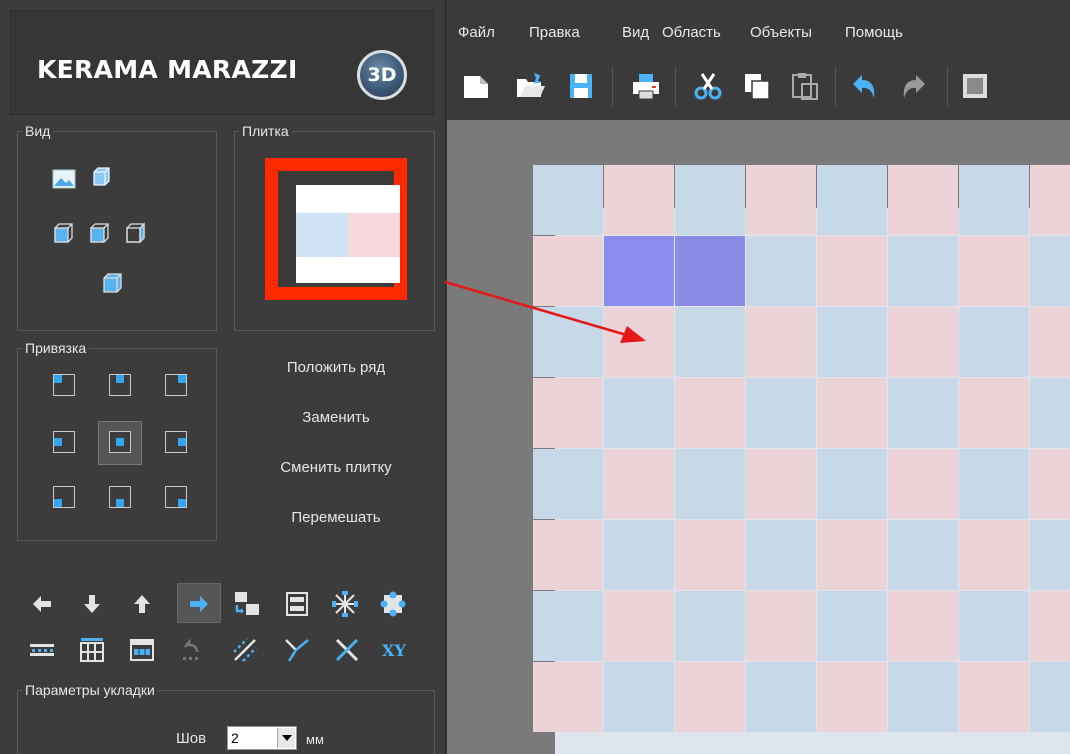 The width and height of the screenshot is (1070, 754). Describe the element at coordinates (635, 32) in the screenshot. I see `menu-view: Вид` at that location.